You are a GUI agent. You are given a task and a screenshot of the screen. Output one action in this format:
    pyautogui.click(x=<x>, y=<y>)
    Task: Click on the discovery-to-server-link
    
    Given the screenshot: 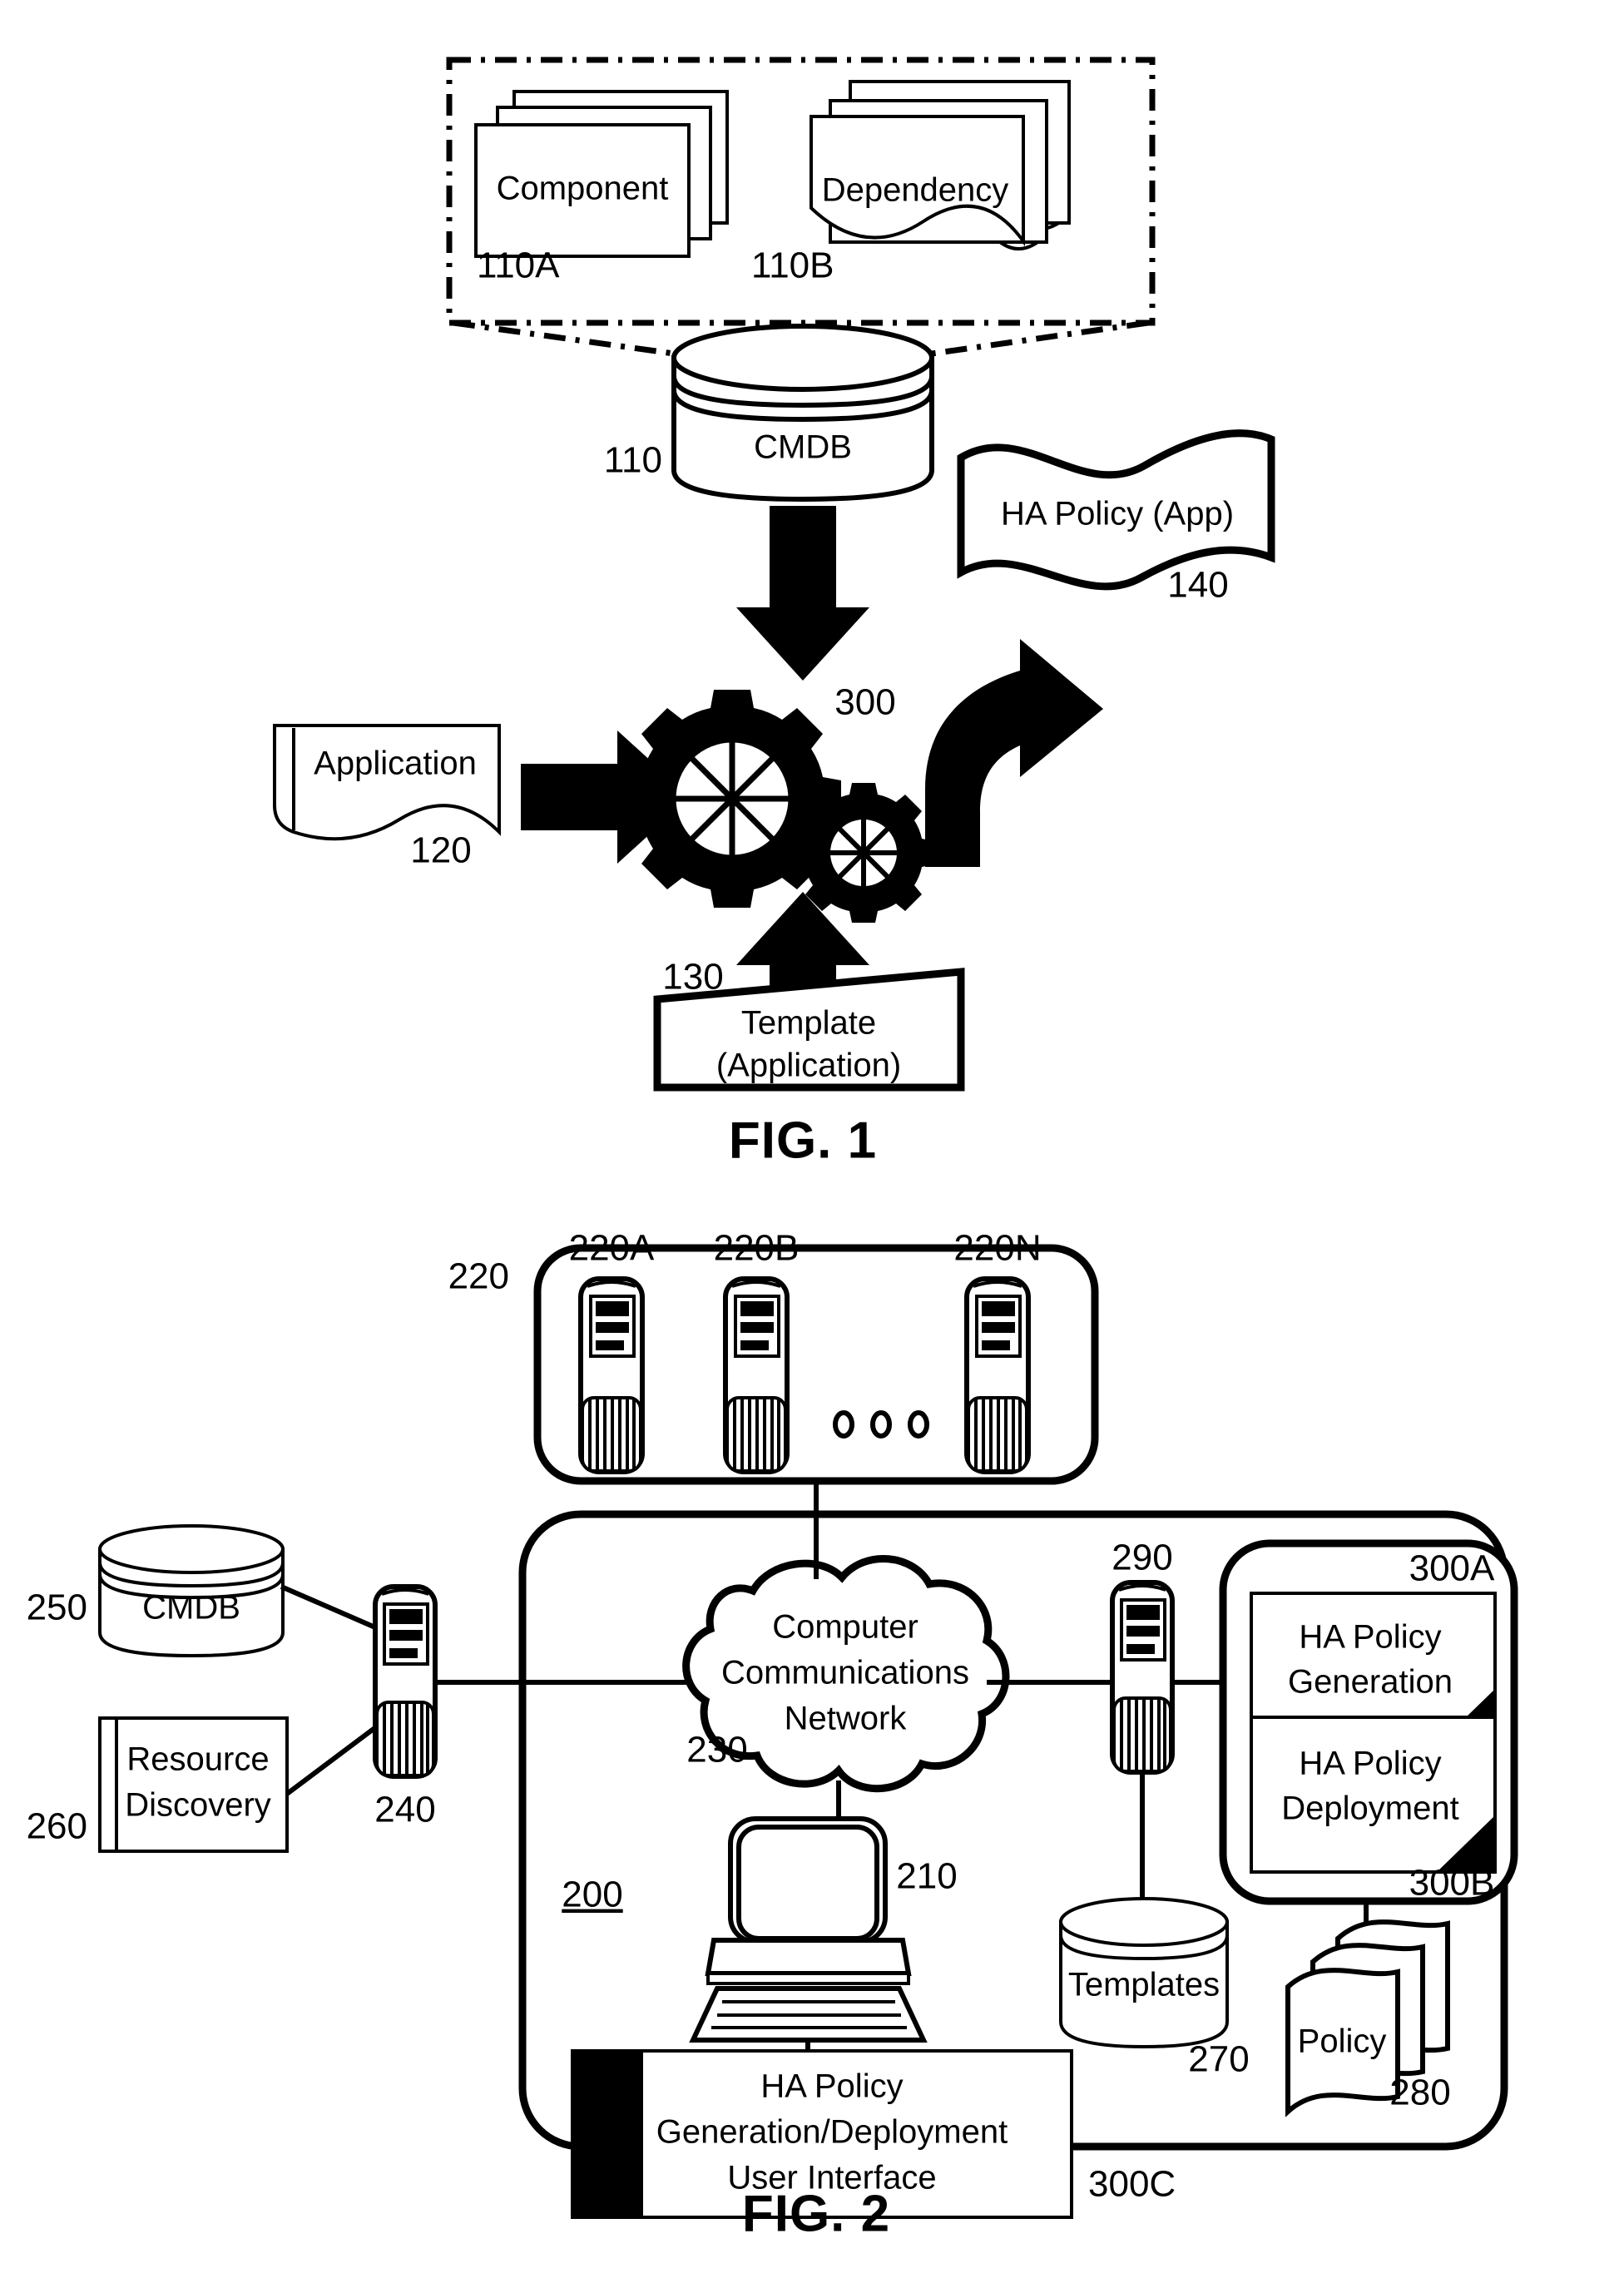 What is the action you would take?
    pyautogui.click(x=332, y=1760)
    